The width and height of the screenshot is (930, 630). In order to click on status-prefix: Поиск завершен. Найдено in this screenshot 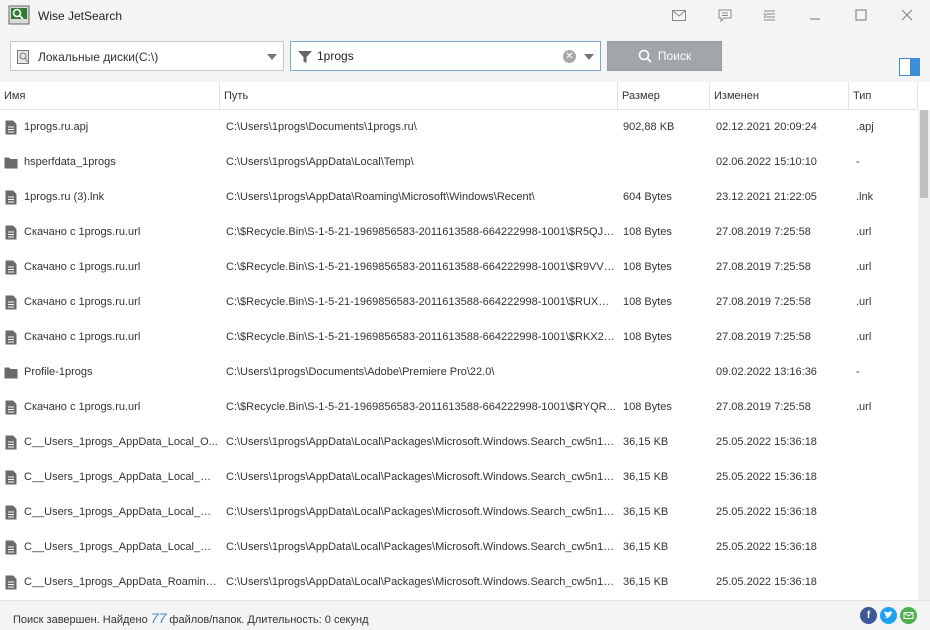, I will do `click(80, 620)`.